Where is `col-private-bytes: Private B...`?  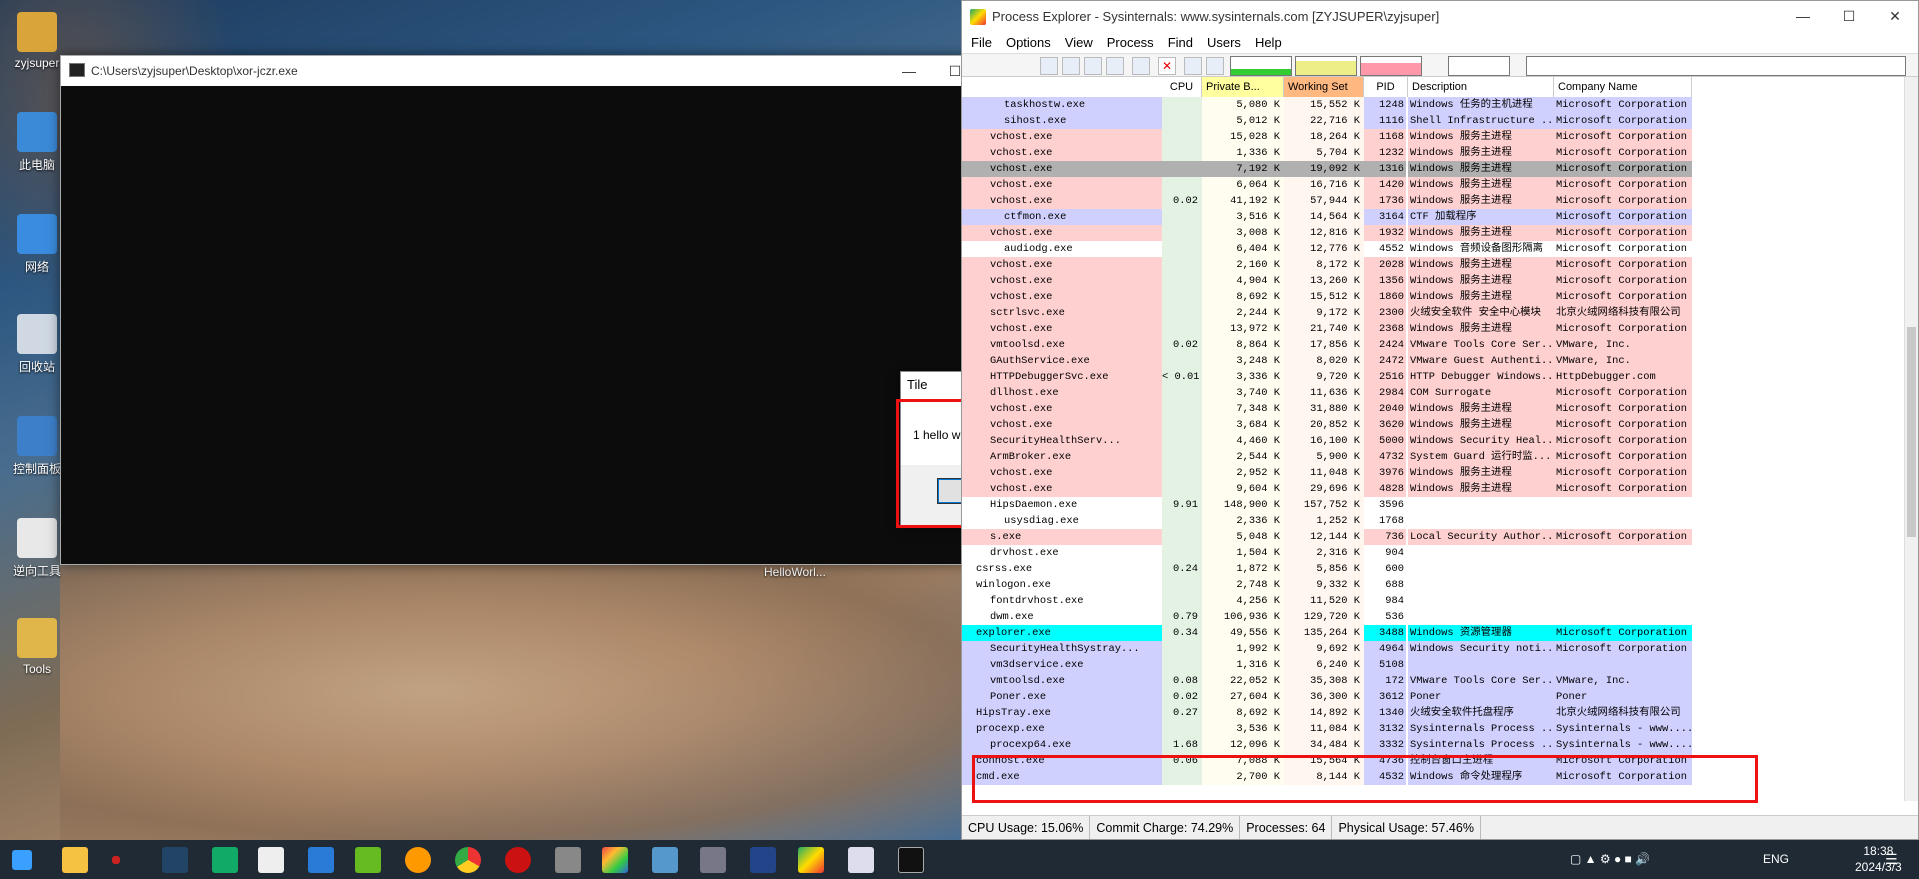 col-private-bytes: Private B... is located at coordinates (1243, 87).